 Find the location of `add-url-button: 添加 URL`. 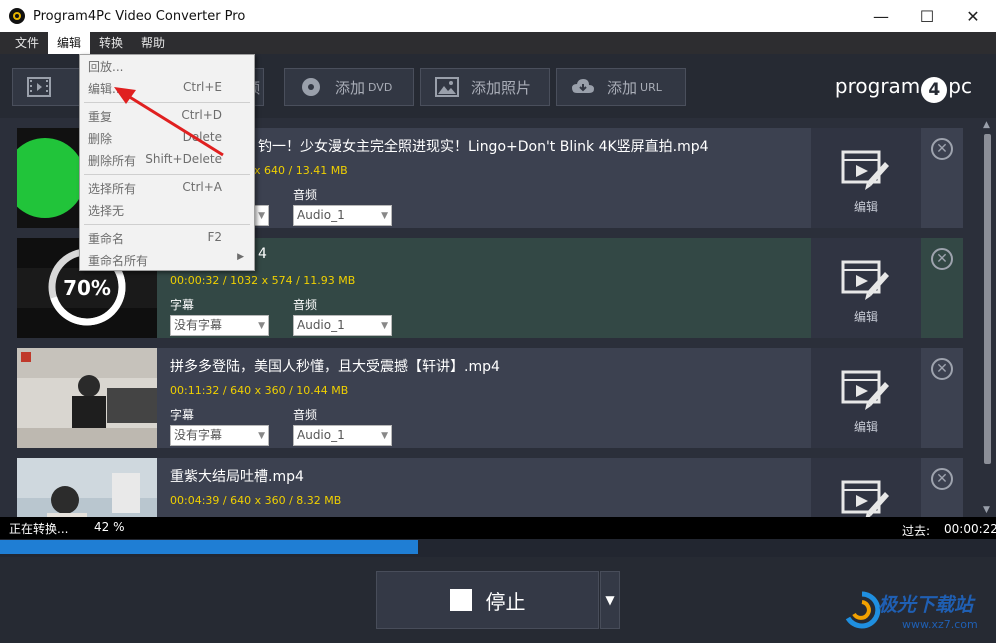

add-url-button: 添加 URL is located at coordinates (621, 87).